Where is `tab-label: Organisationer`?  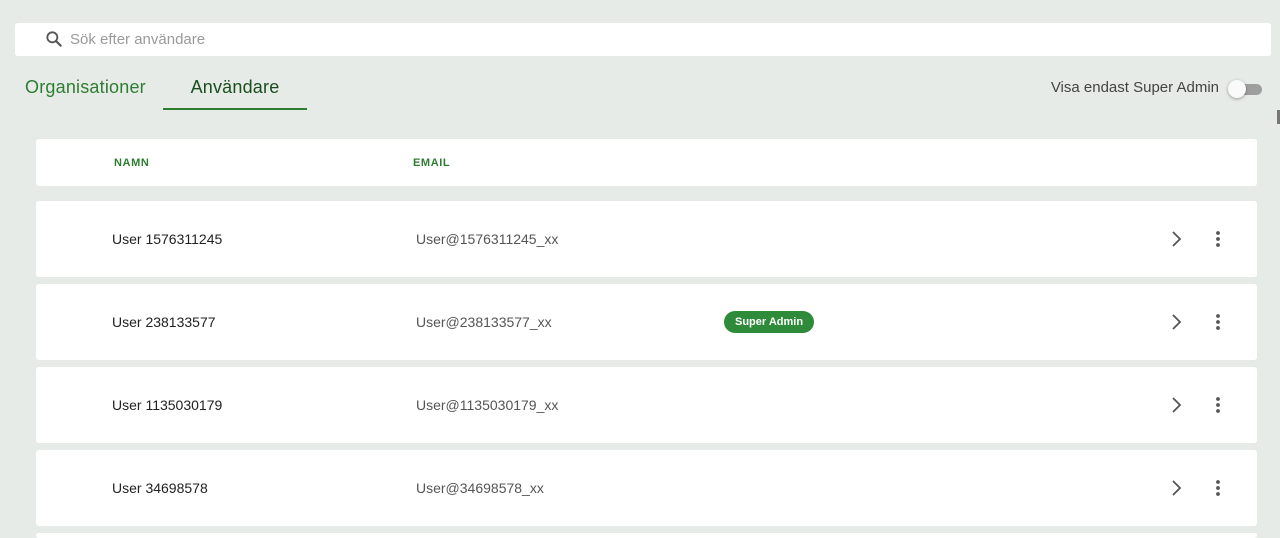 tab-label: Organisationer is located at coordinates (85, 87).